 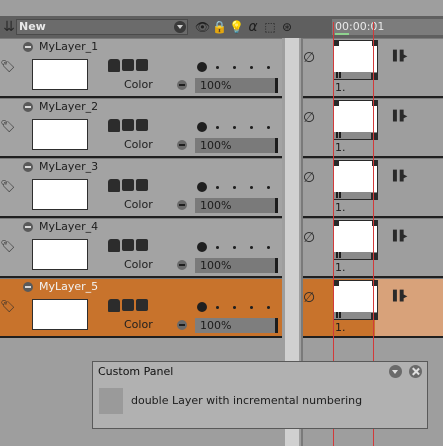 What do you see at coordinates (236, 27) in the screenshot?
I see `light-bulb-icon: 💡` at bounding box center [236, 27].